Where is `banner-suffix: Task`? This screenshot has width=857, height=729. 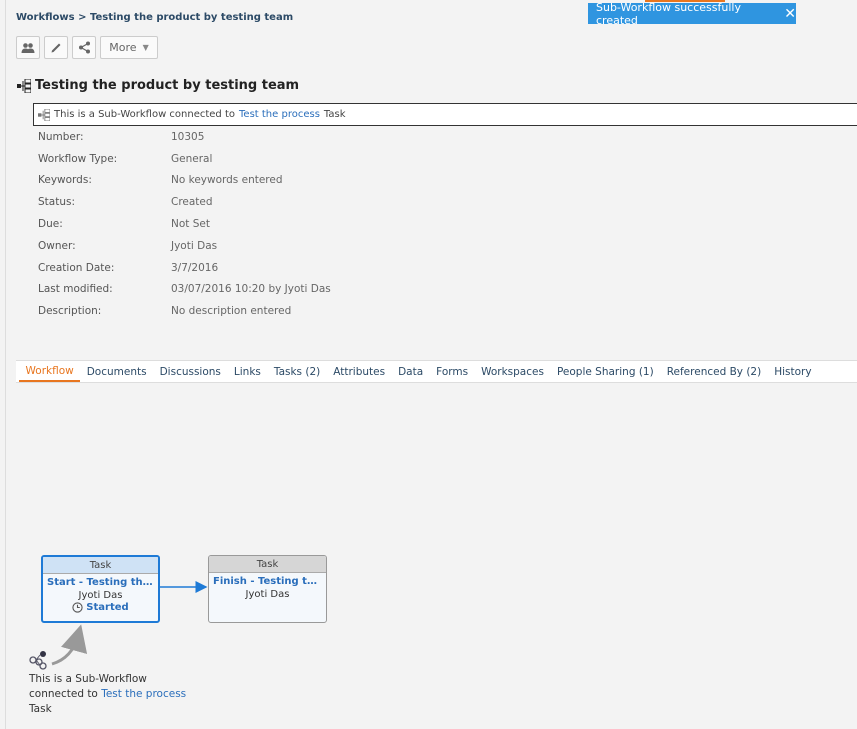
banner-suffix: Task is located at coordinates (334, 114).